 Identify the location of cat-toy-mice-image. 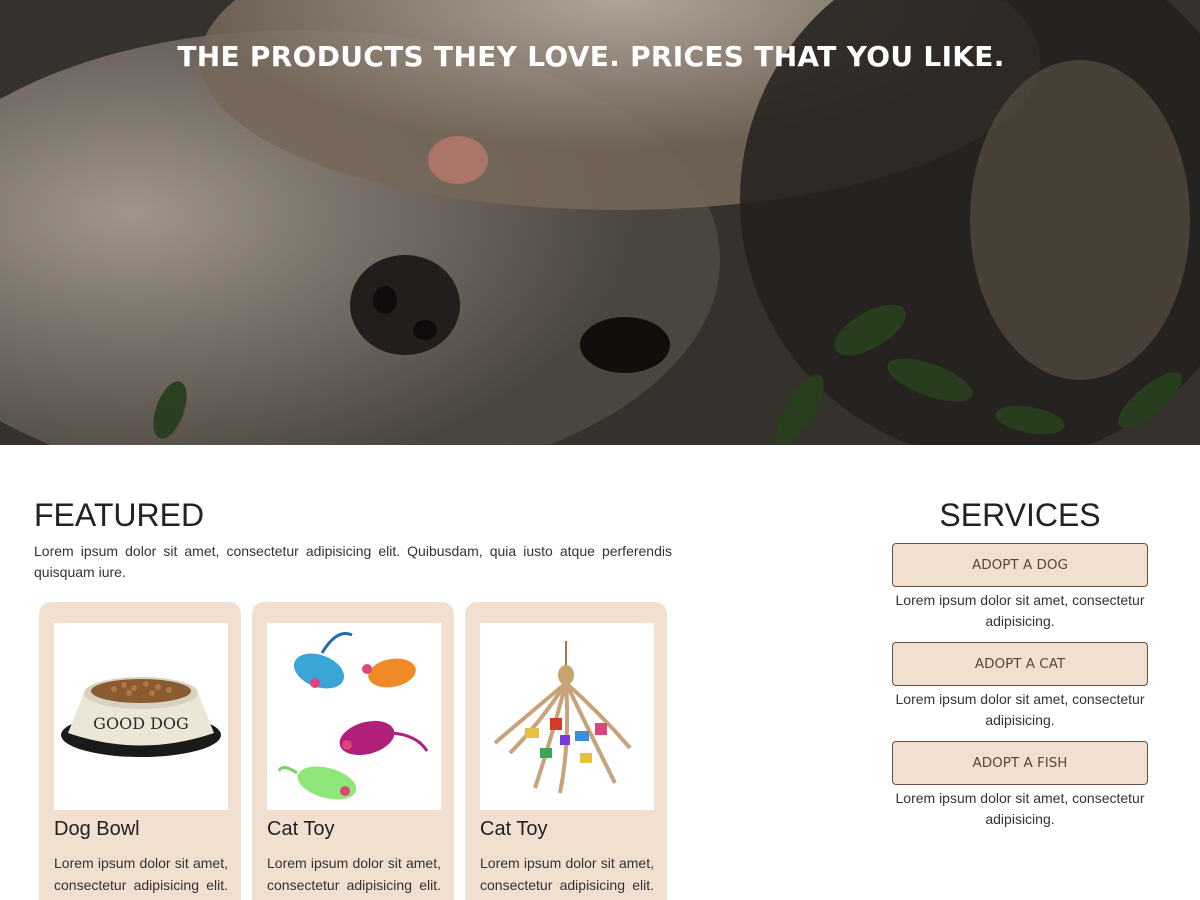
(354, 716).